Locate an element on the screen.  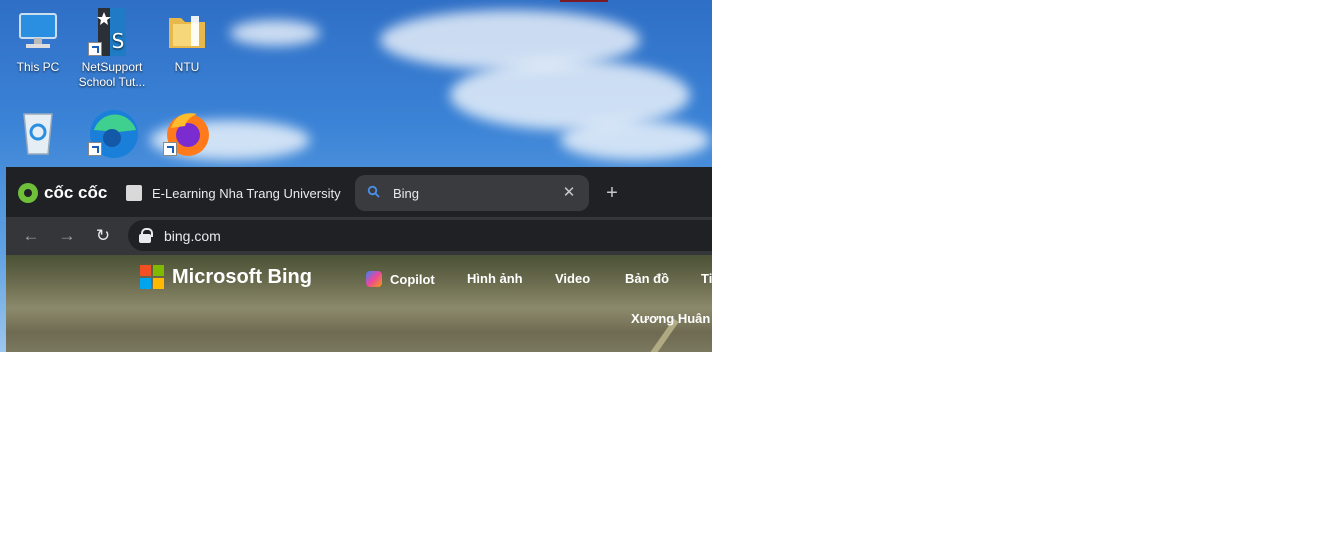
desktop-icon-ntu: NTU is located at coordinates (187, 41).